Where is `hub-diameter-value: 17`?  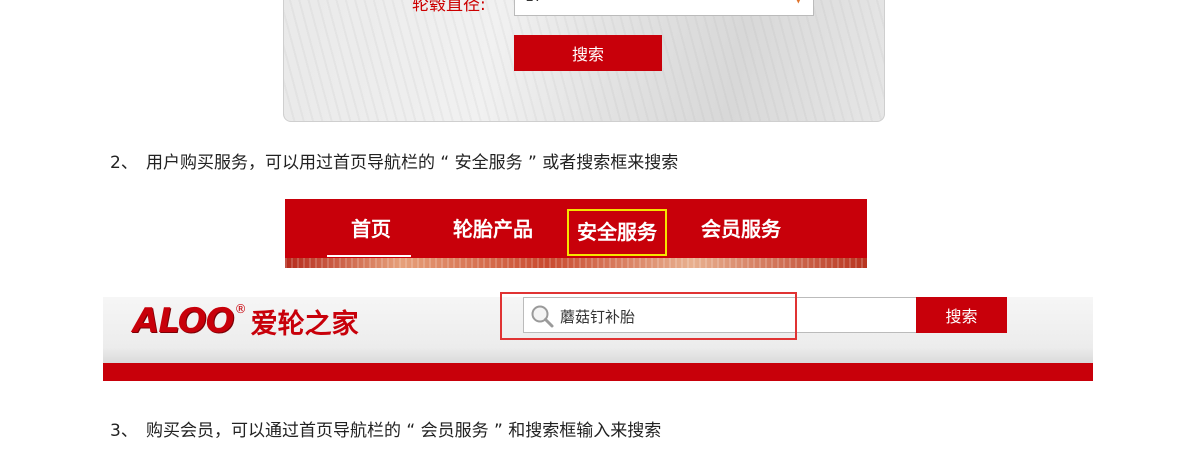 hub-diameter-value: 17 is located at coordinates (534, 2).